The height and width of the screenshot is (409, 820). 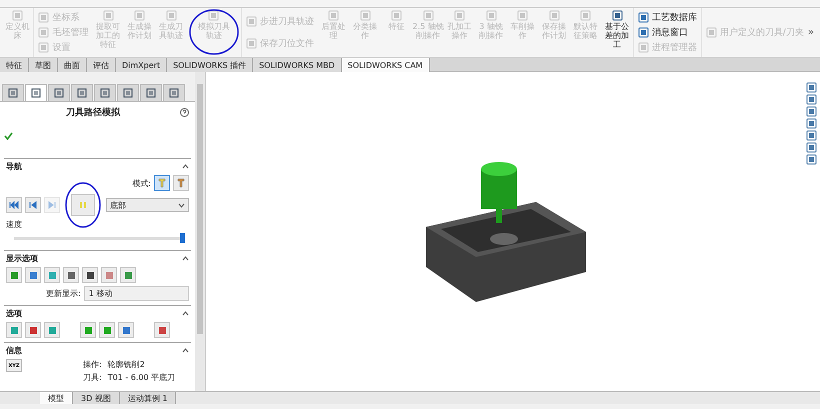 What do you see at coordinates (93, 112) in the screenshot?
I see `panel-title: 刀具路径模拟` at bounding box center [93, 112].